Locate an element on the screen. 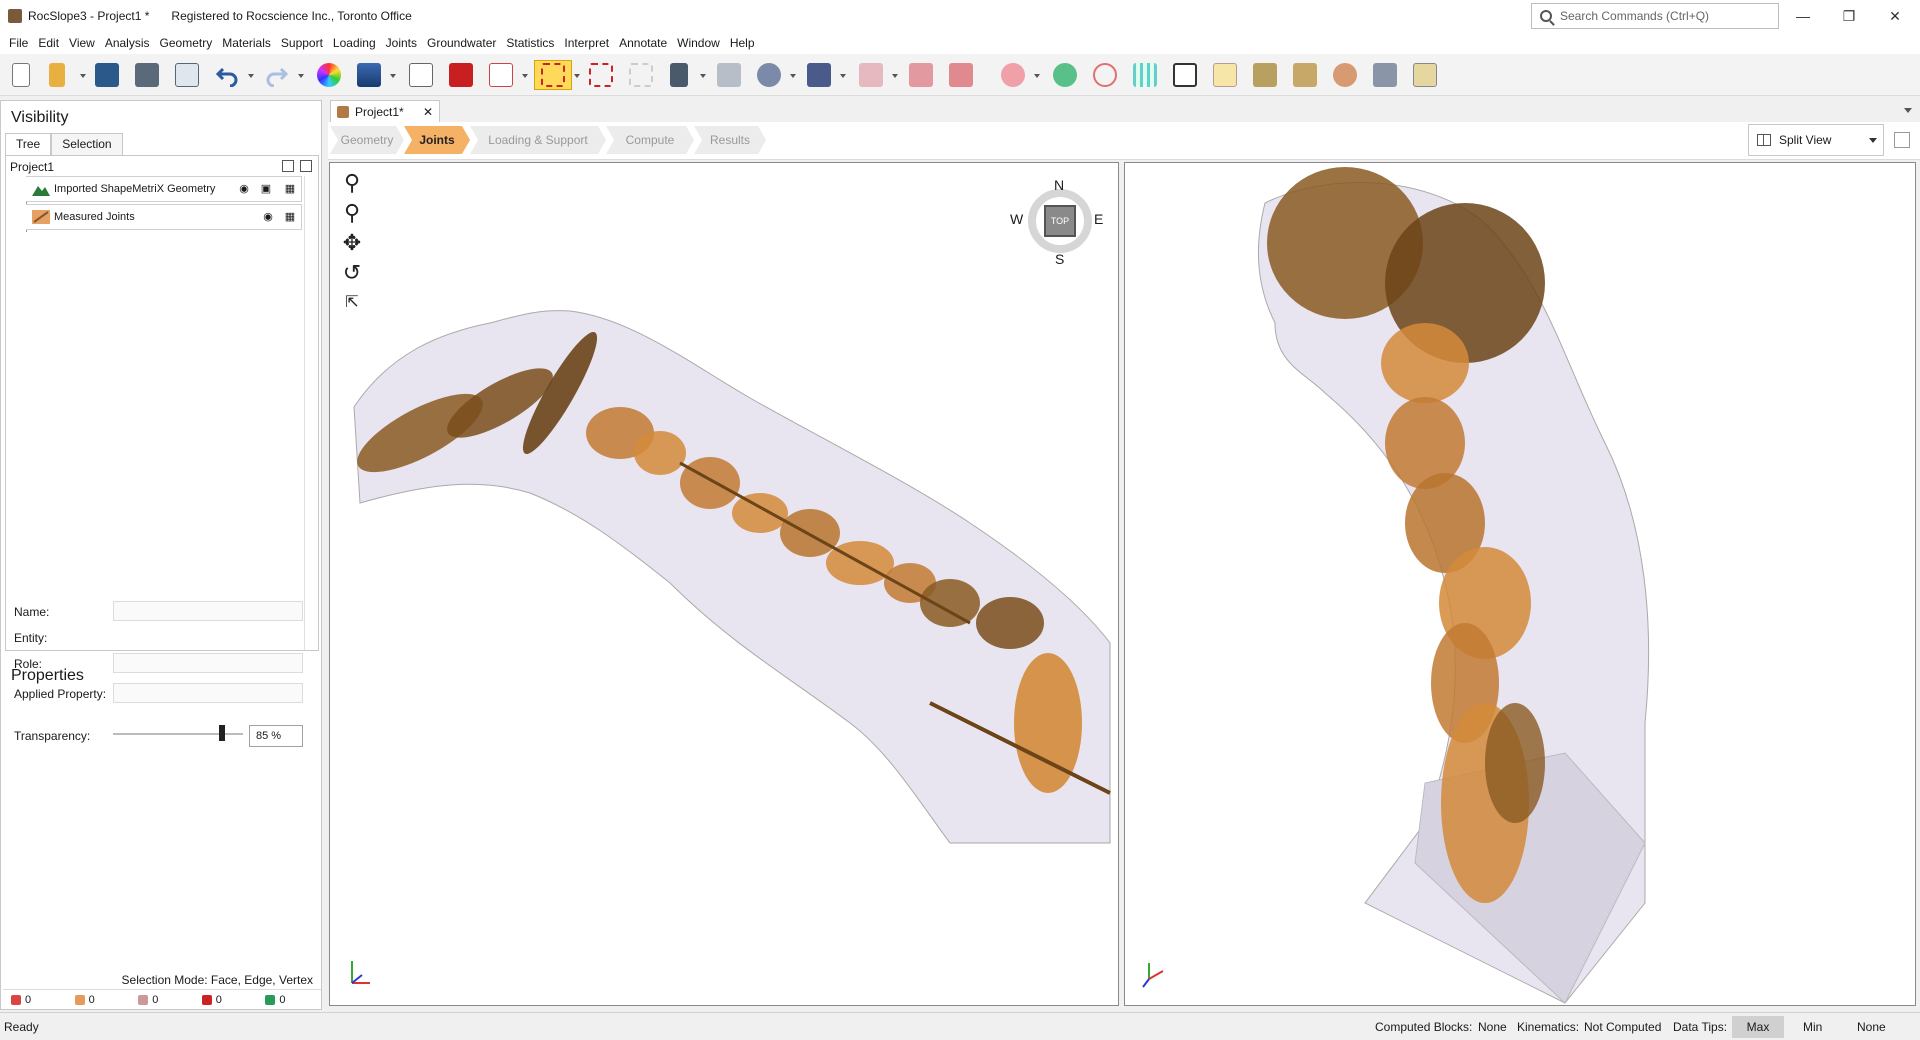 This screenshot has height=1040, width=1920. add-bolt-button is located at coordinates (1305, 75).